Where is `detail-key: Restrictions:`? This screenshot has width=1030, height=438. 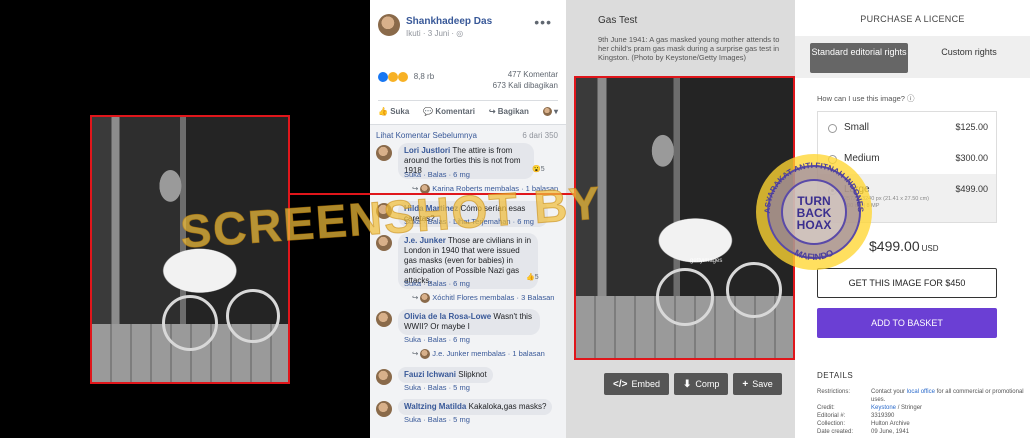 detail-key: Restrictions: is located at coordinates (834, 392).